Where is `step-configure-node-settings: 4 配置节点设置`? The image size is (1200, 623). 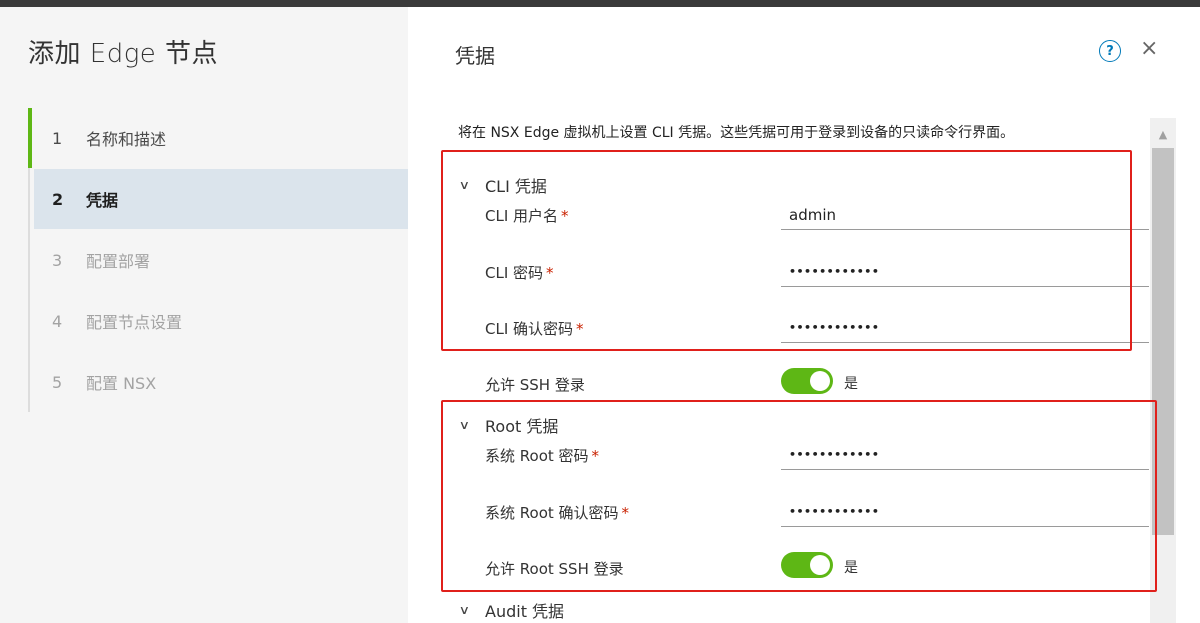 step-configure-node-settings: 4 配置节点设置 is located at coordinates (220, 321).